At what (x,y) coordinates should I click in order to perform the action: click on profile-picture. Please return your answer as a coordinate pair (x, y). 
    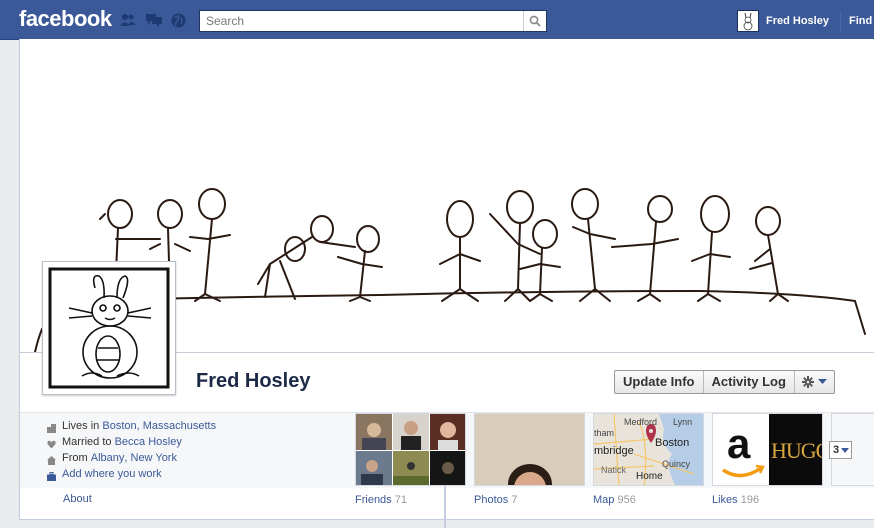
    Looking at the image, I should click on (109, 328).